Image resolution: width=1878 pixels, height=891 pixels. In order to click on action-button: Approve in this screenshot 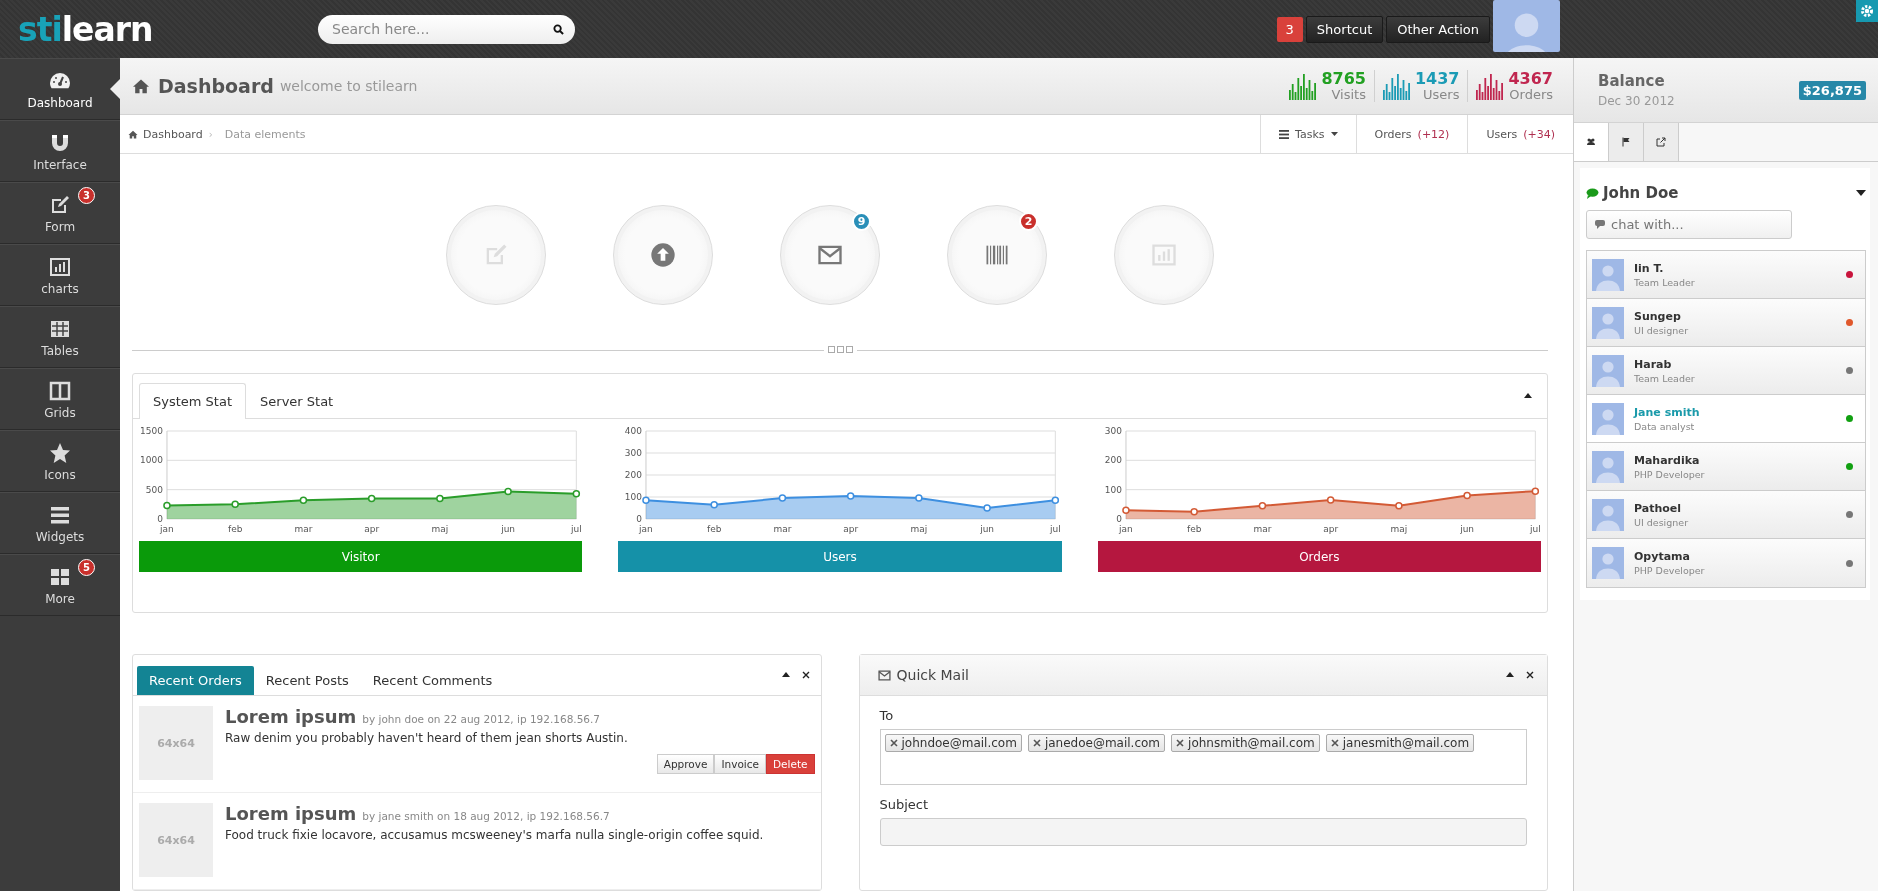, I will do `click(685, 764)`.